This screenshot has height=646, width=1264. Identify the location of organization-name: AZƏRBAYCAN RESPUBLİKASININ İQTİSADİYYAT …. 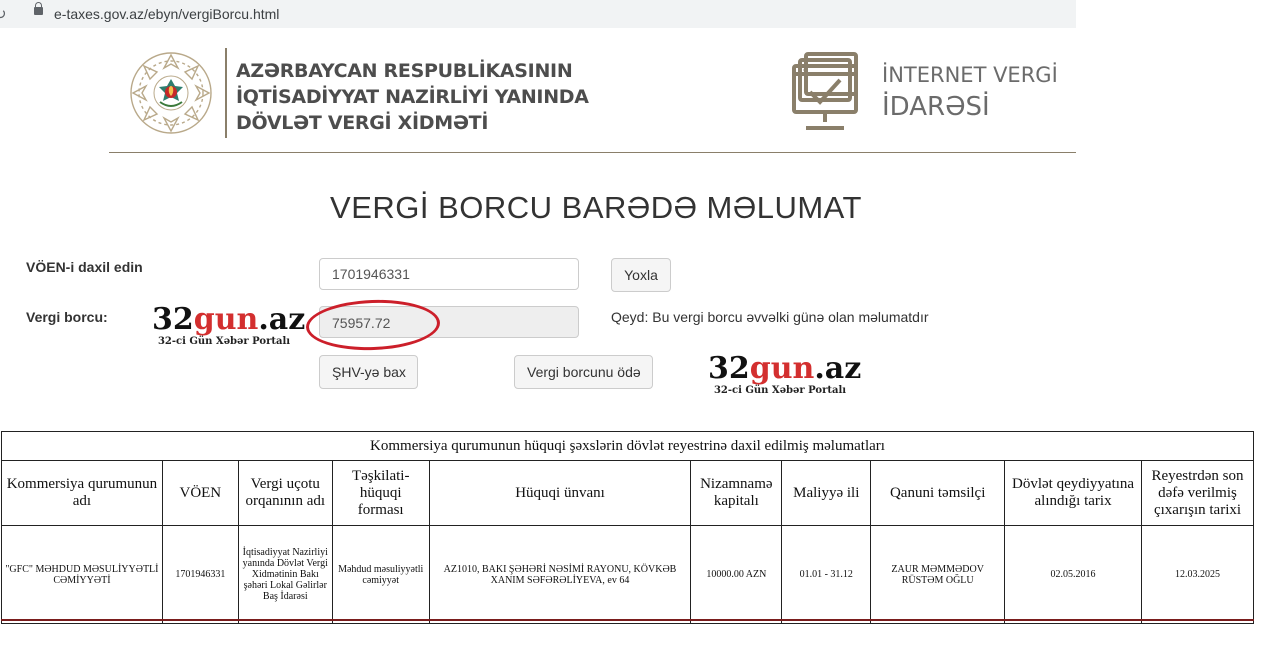
(416, 97).